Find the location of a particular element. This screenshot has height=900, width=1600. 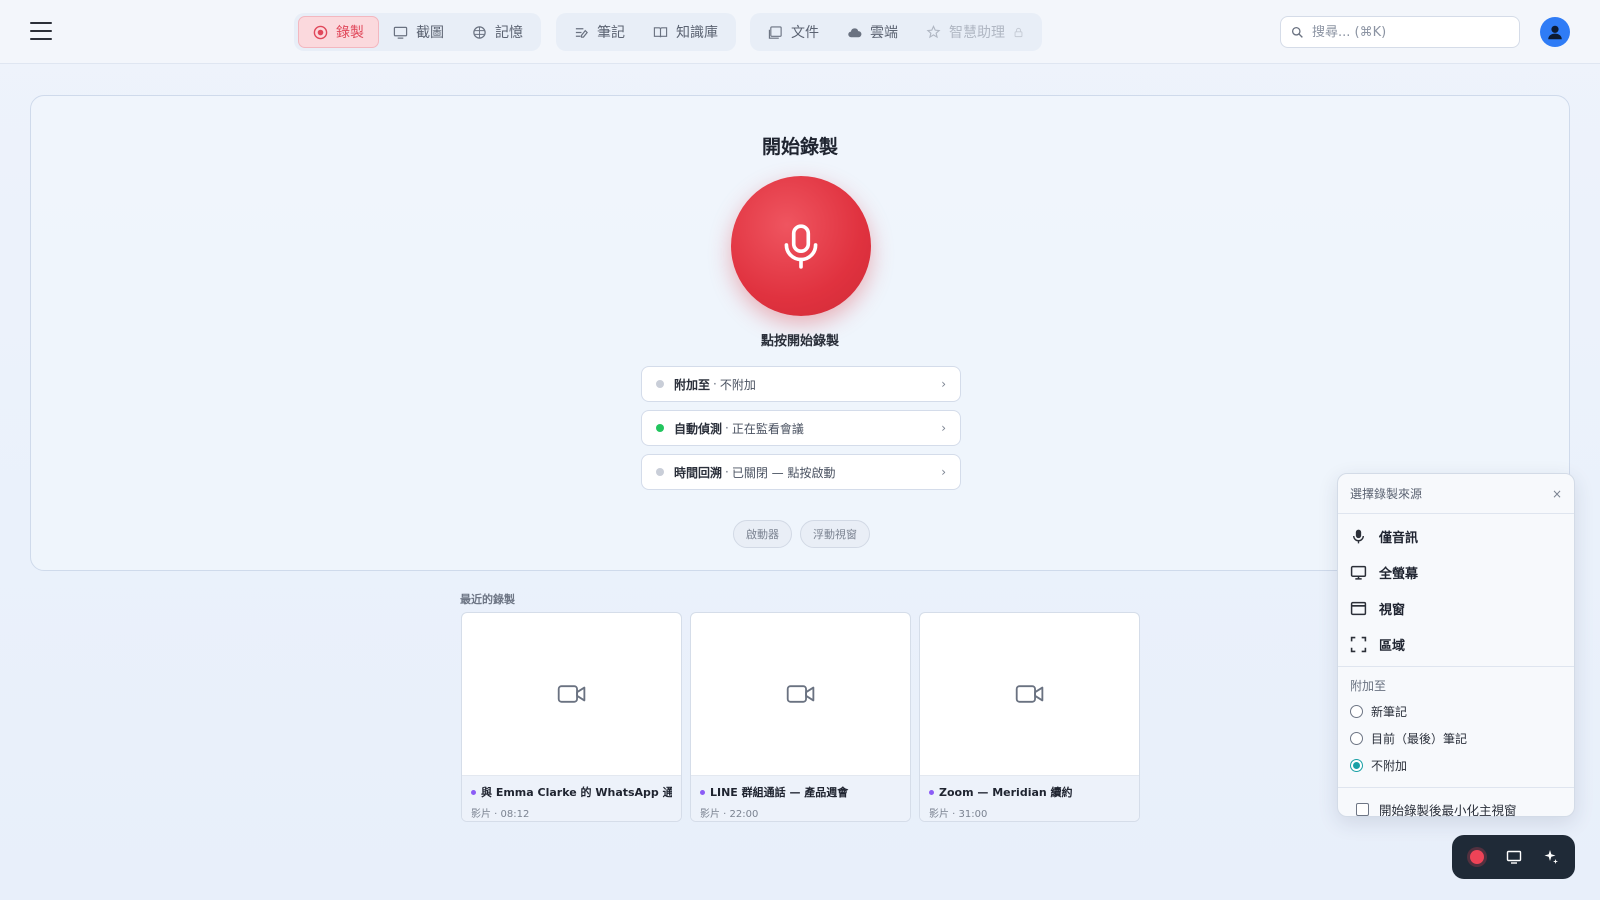

dock-screenshot-button is located at coordinates (1514, 857).